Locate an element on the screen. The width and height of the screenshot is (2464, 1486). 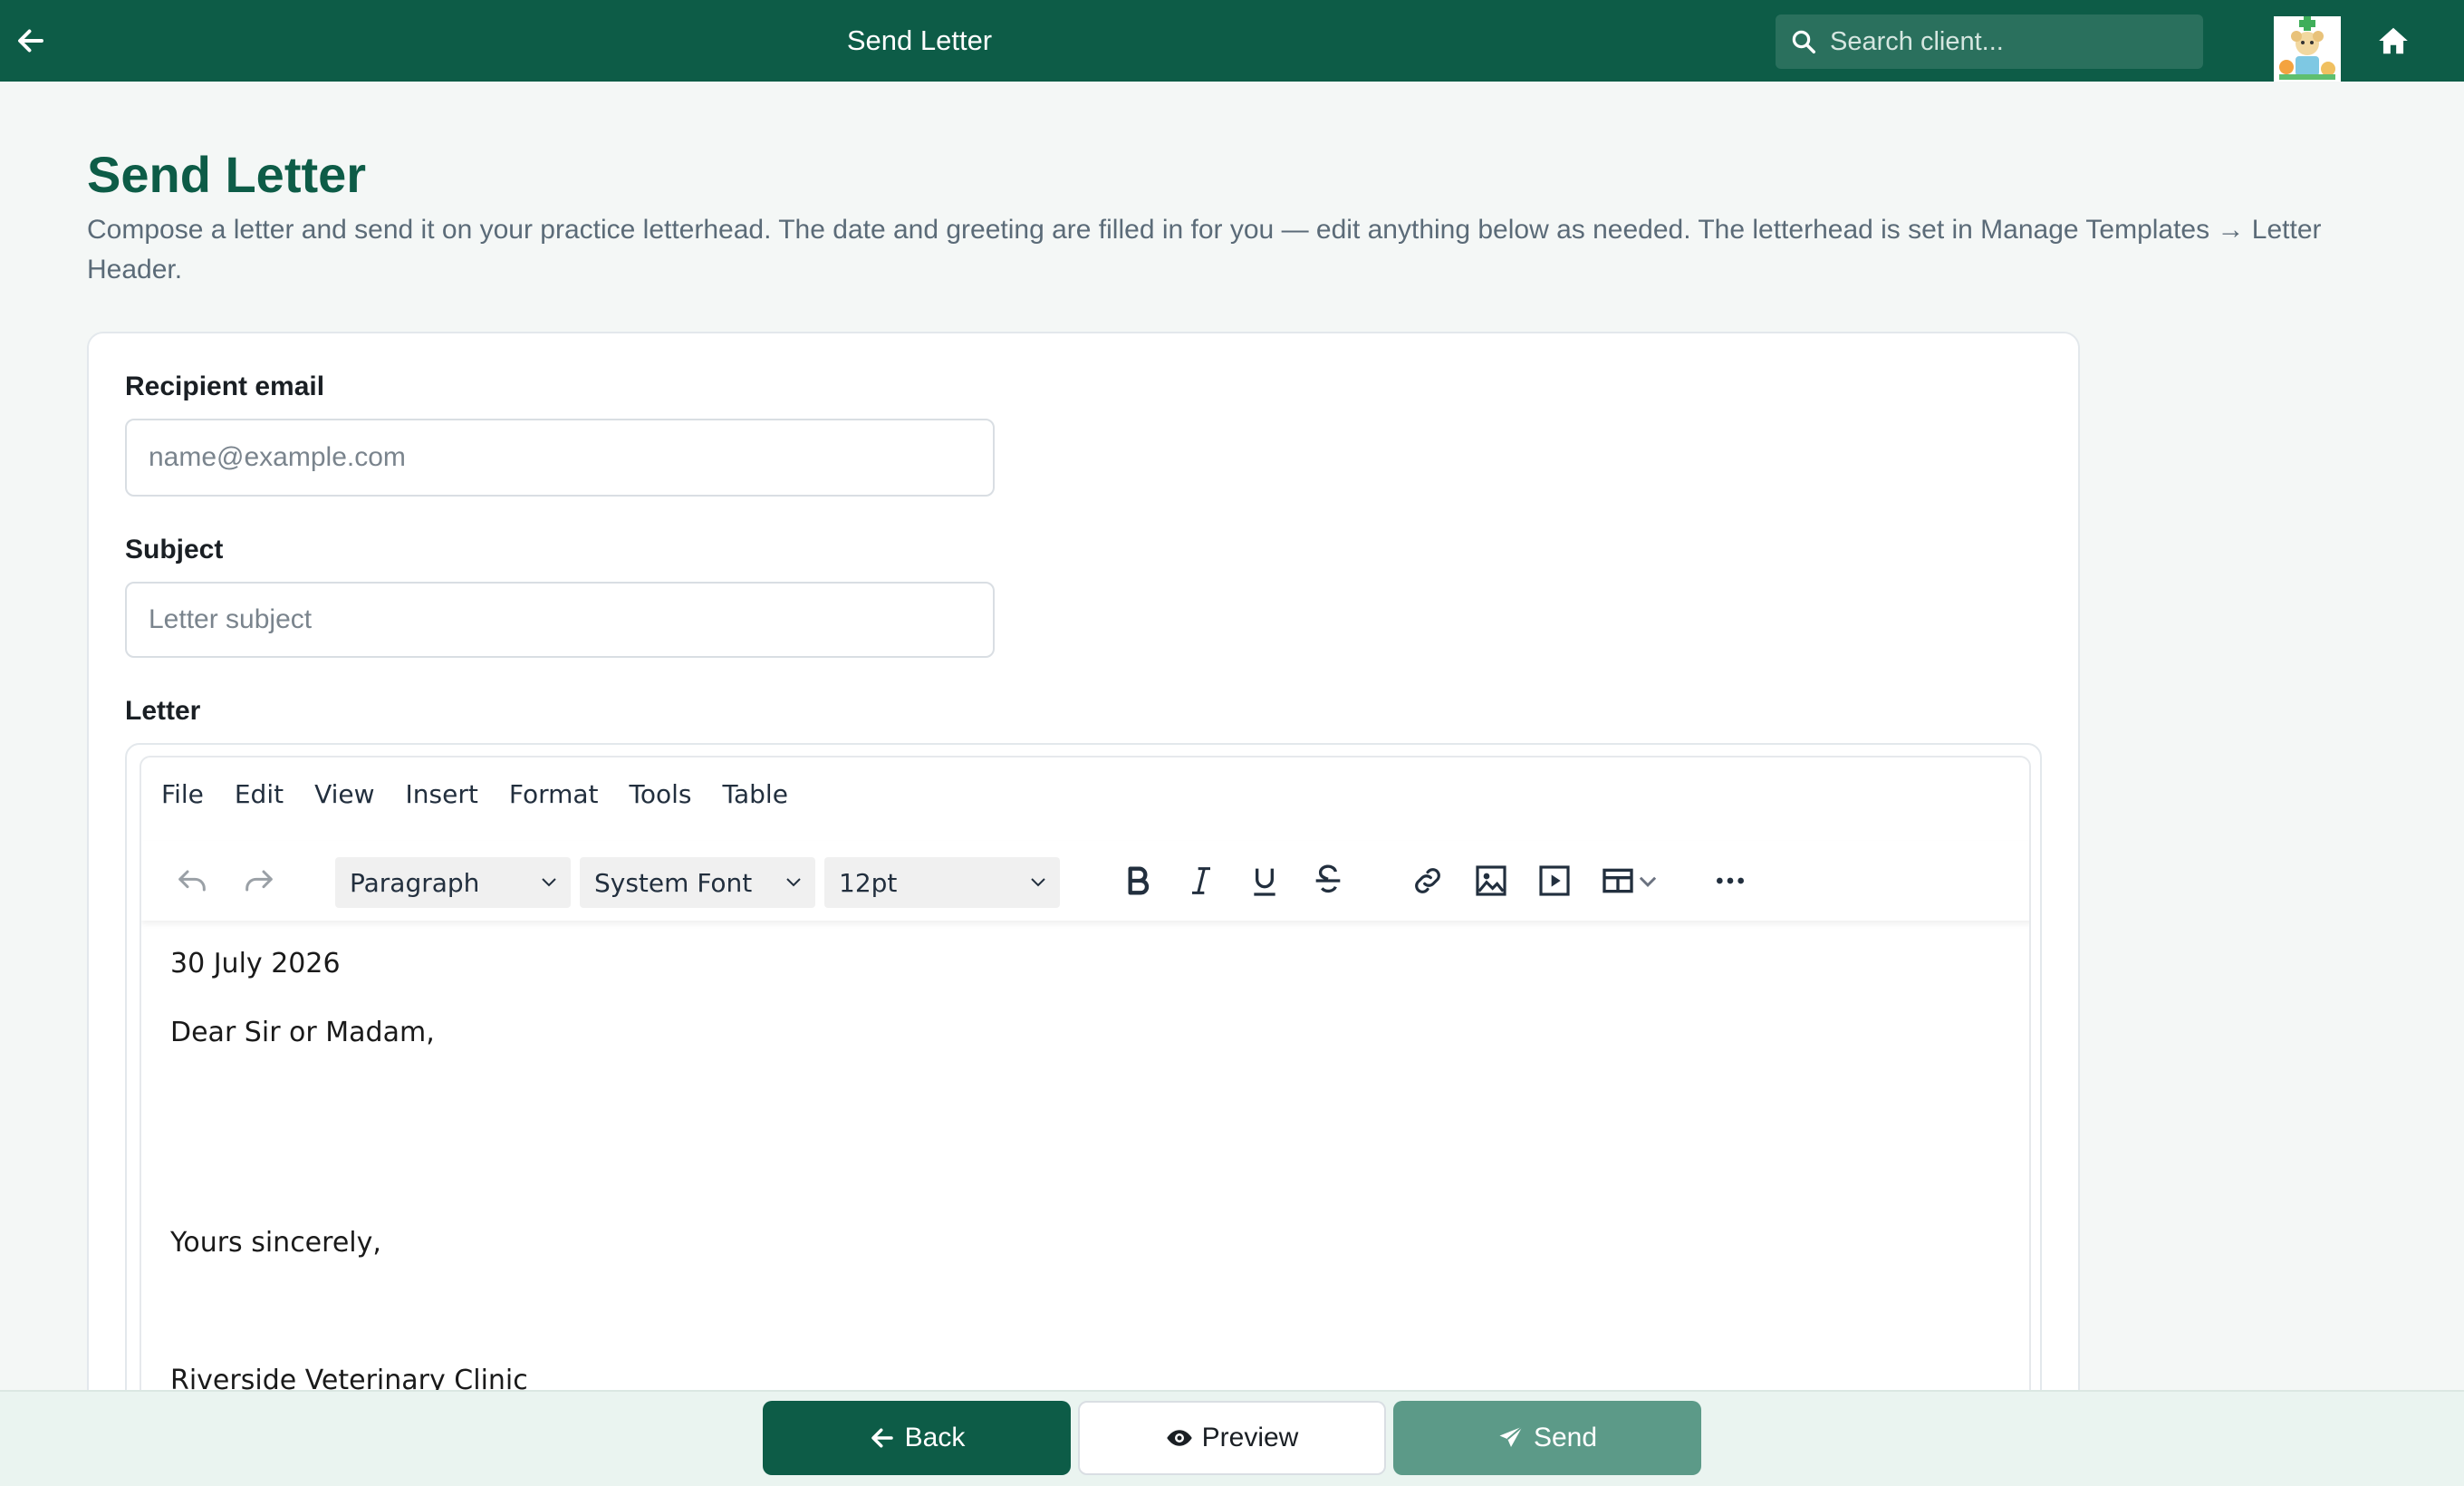
recipient-email-input is located at coordinates (560, 458).